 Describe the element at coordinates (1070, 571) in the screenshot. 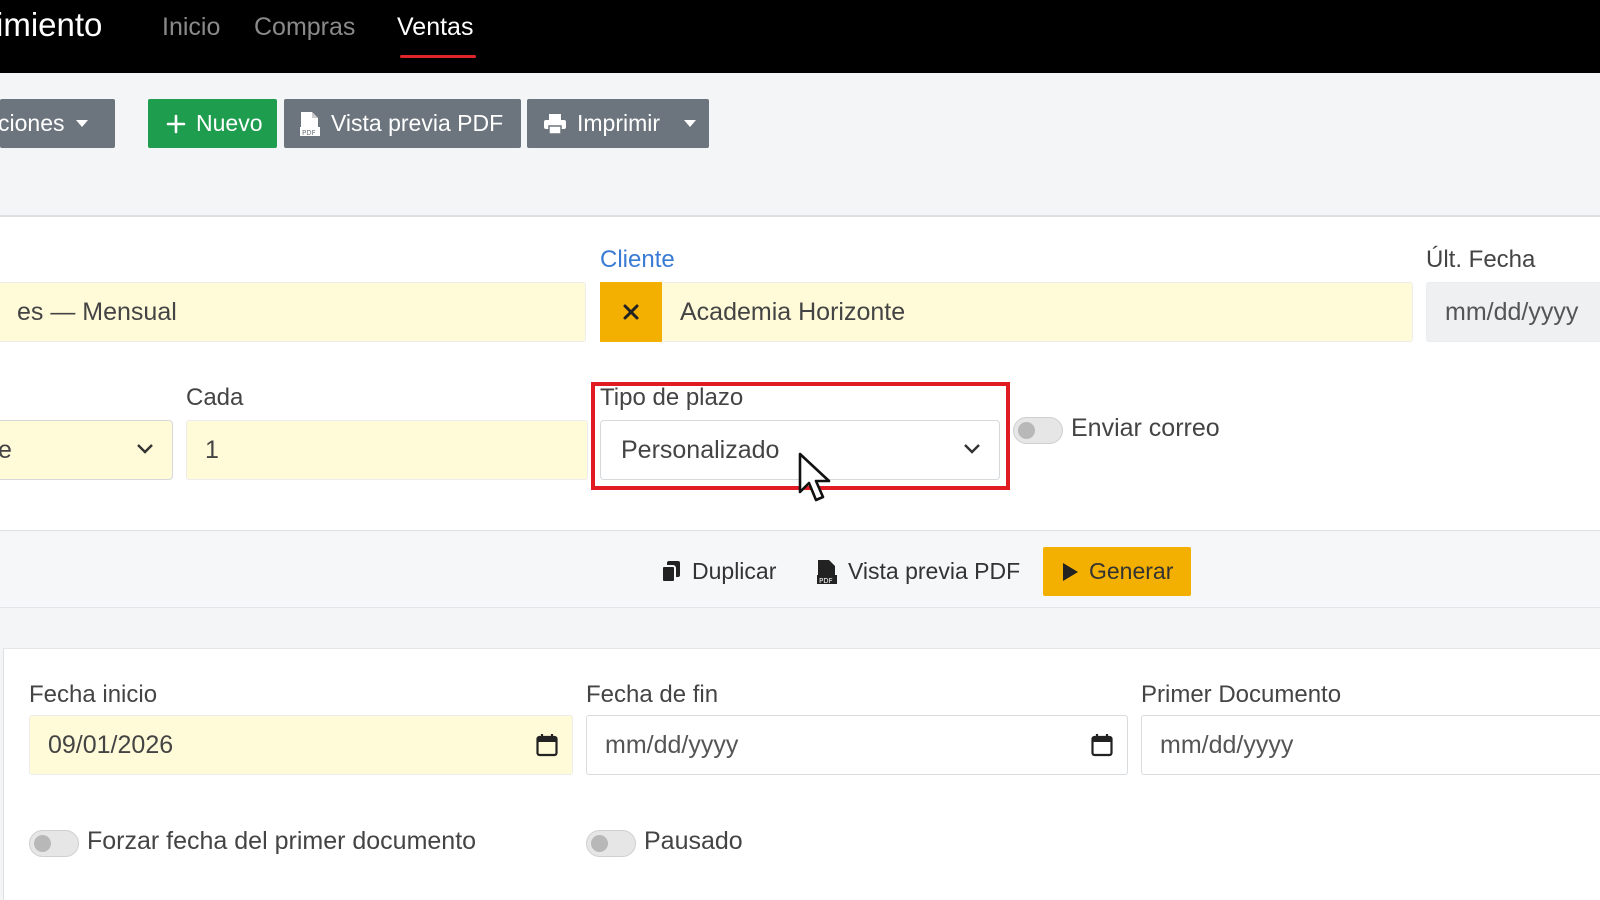

I see `play-icon` at that location.